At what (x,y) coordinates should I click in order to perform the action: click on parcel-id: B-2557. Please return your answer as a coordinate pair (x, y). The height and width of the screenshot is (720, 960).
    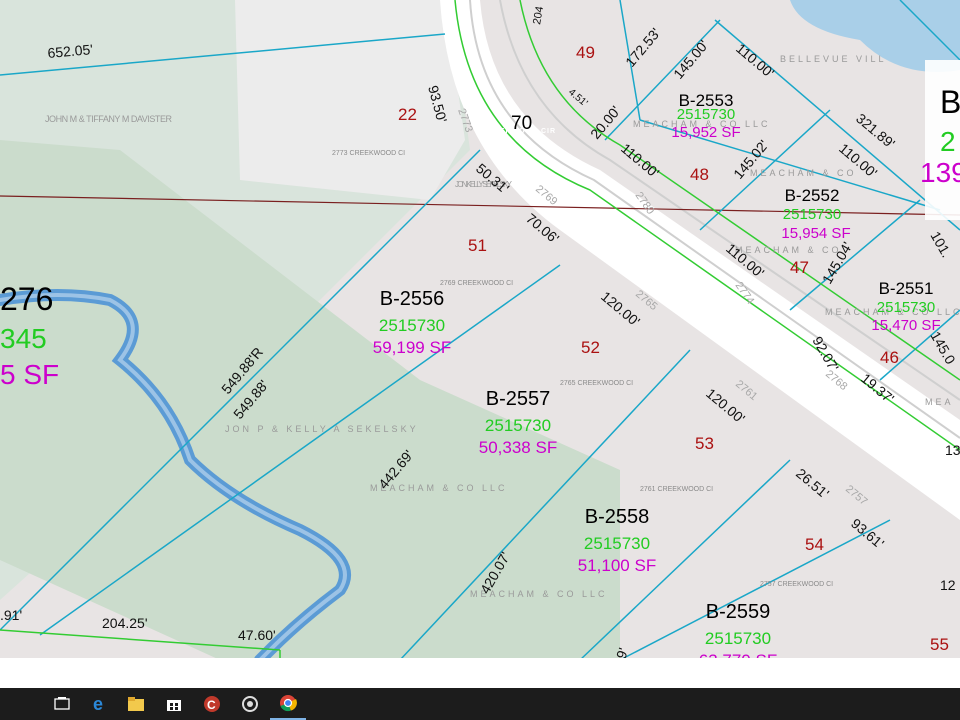
    Looking at the image, I should click on (518, 399).